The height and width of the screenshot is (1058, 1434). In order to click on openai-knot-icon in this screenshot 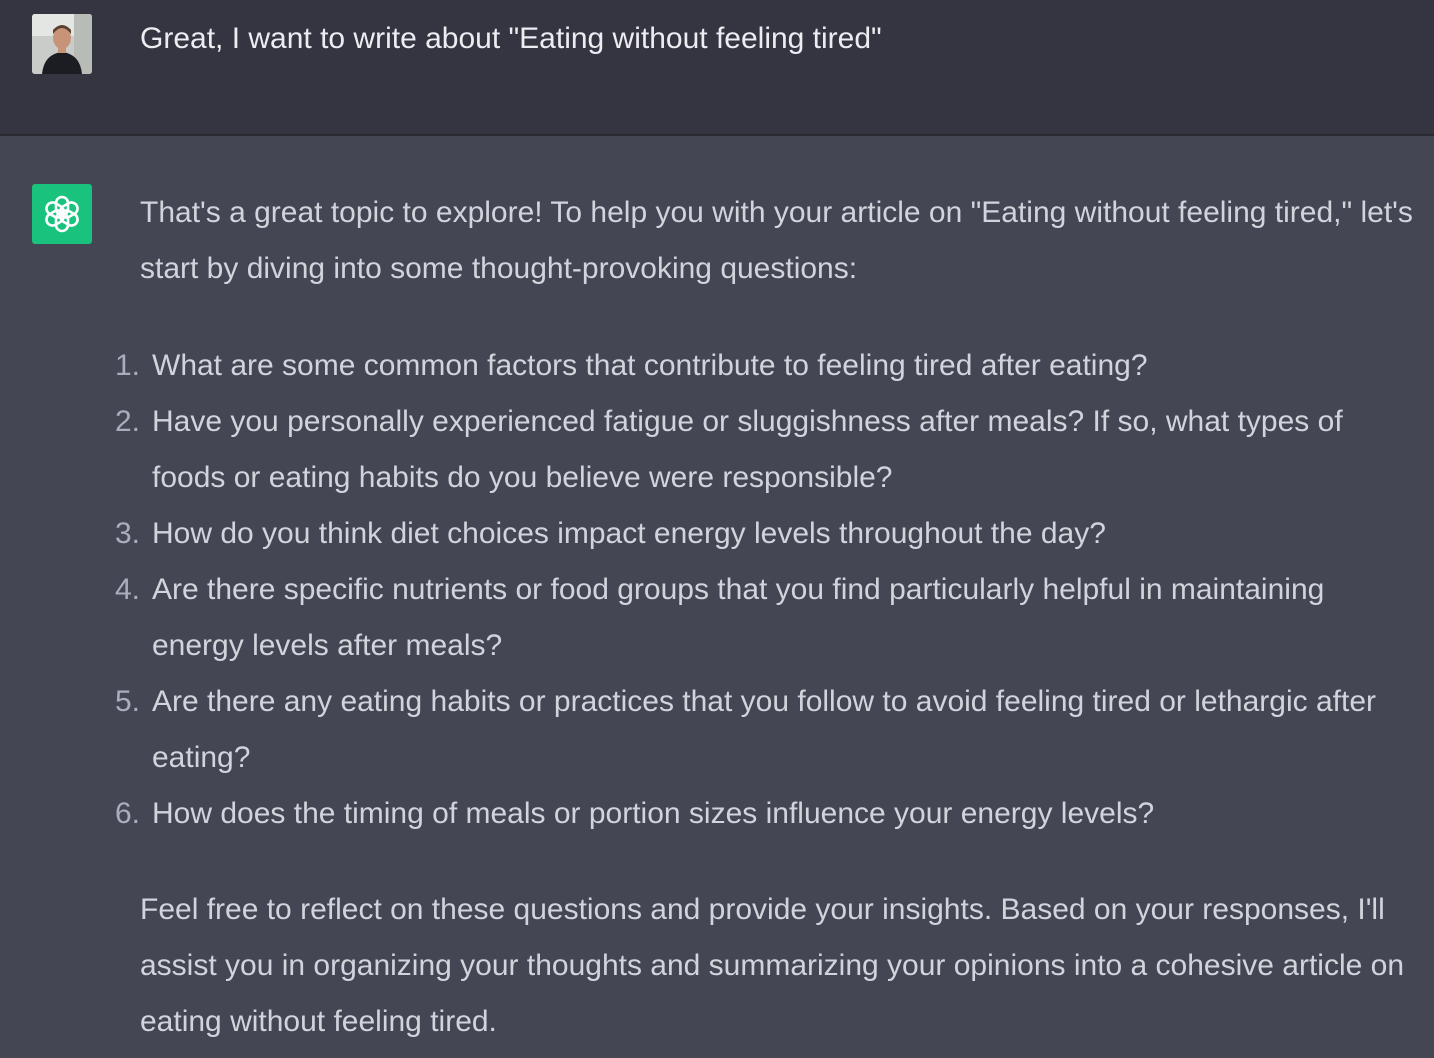, I will do `click(62, 214)`.